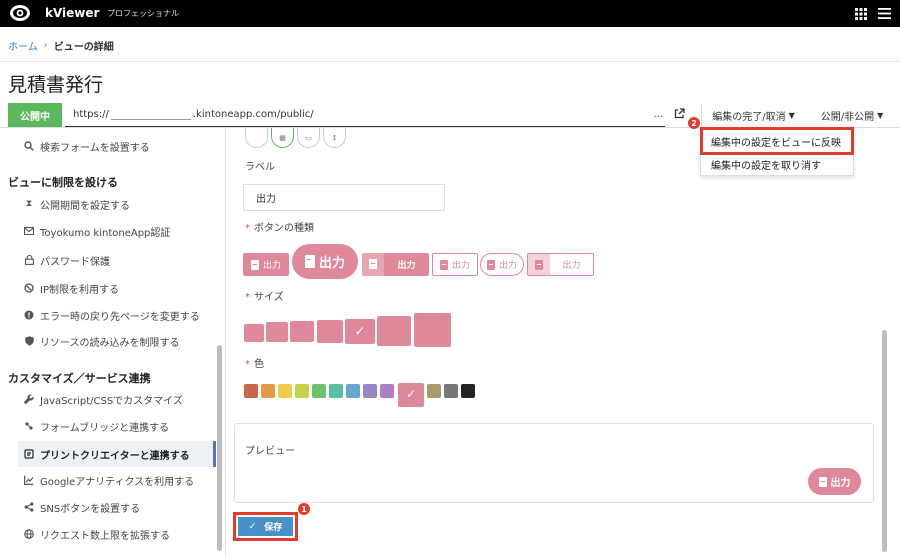 The height and width of the screenshot is (556, 900). I want to click on button-type-option-4: 出力, so click(455, 264).